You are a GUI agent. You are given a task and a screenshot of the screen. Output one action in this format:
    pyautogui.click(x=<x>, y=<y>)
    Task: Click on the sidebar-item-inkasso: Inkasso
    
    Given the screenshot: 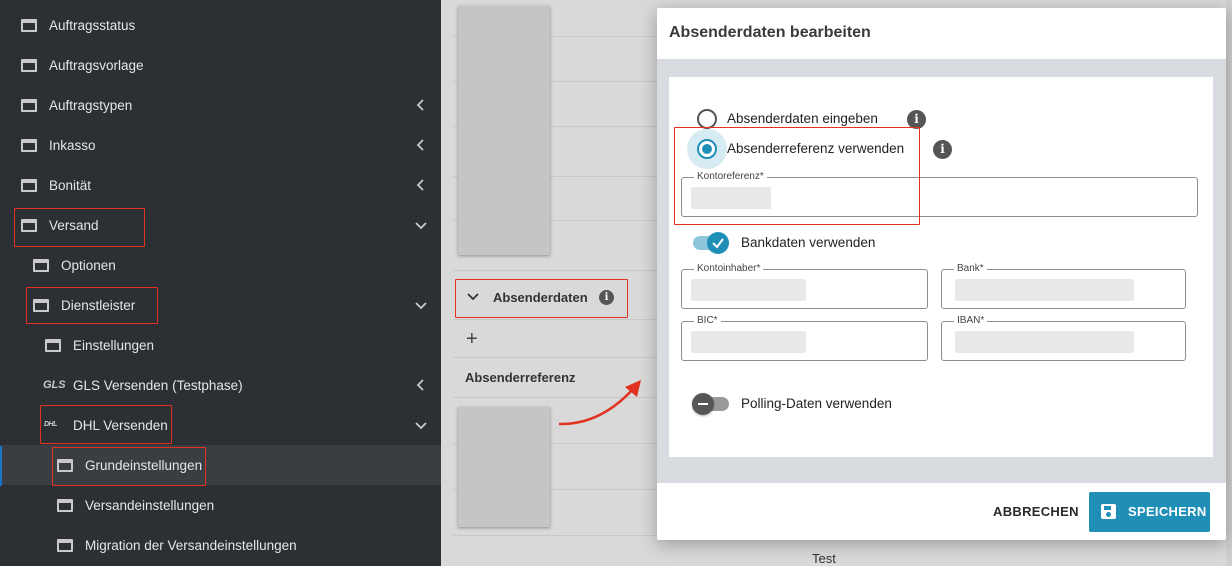 What is the action you would take?
    pyautogui.click(x=220, y=145)
    